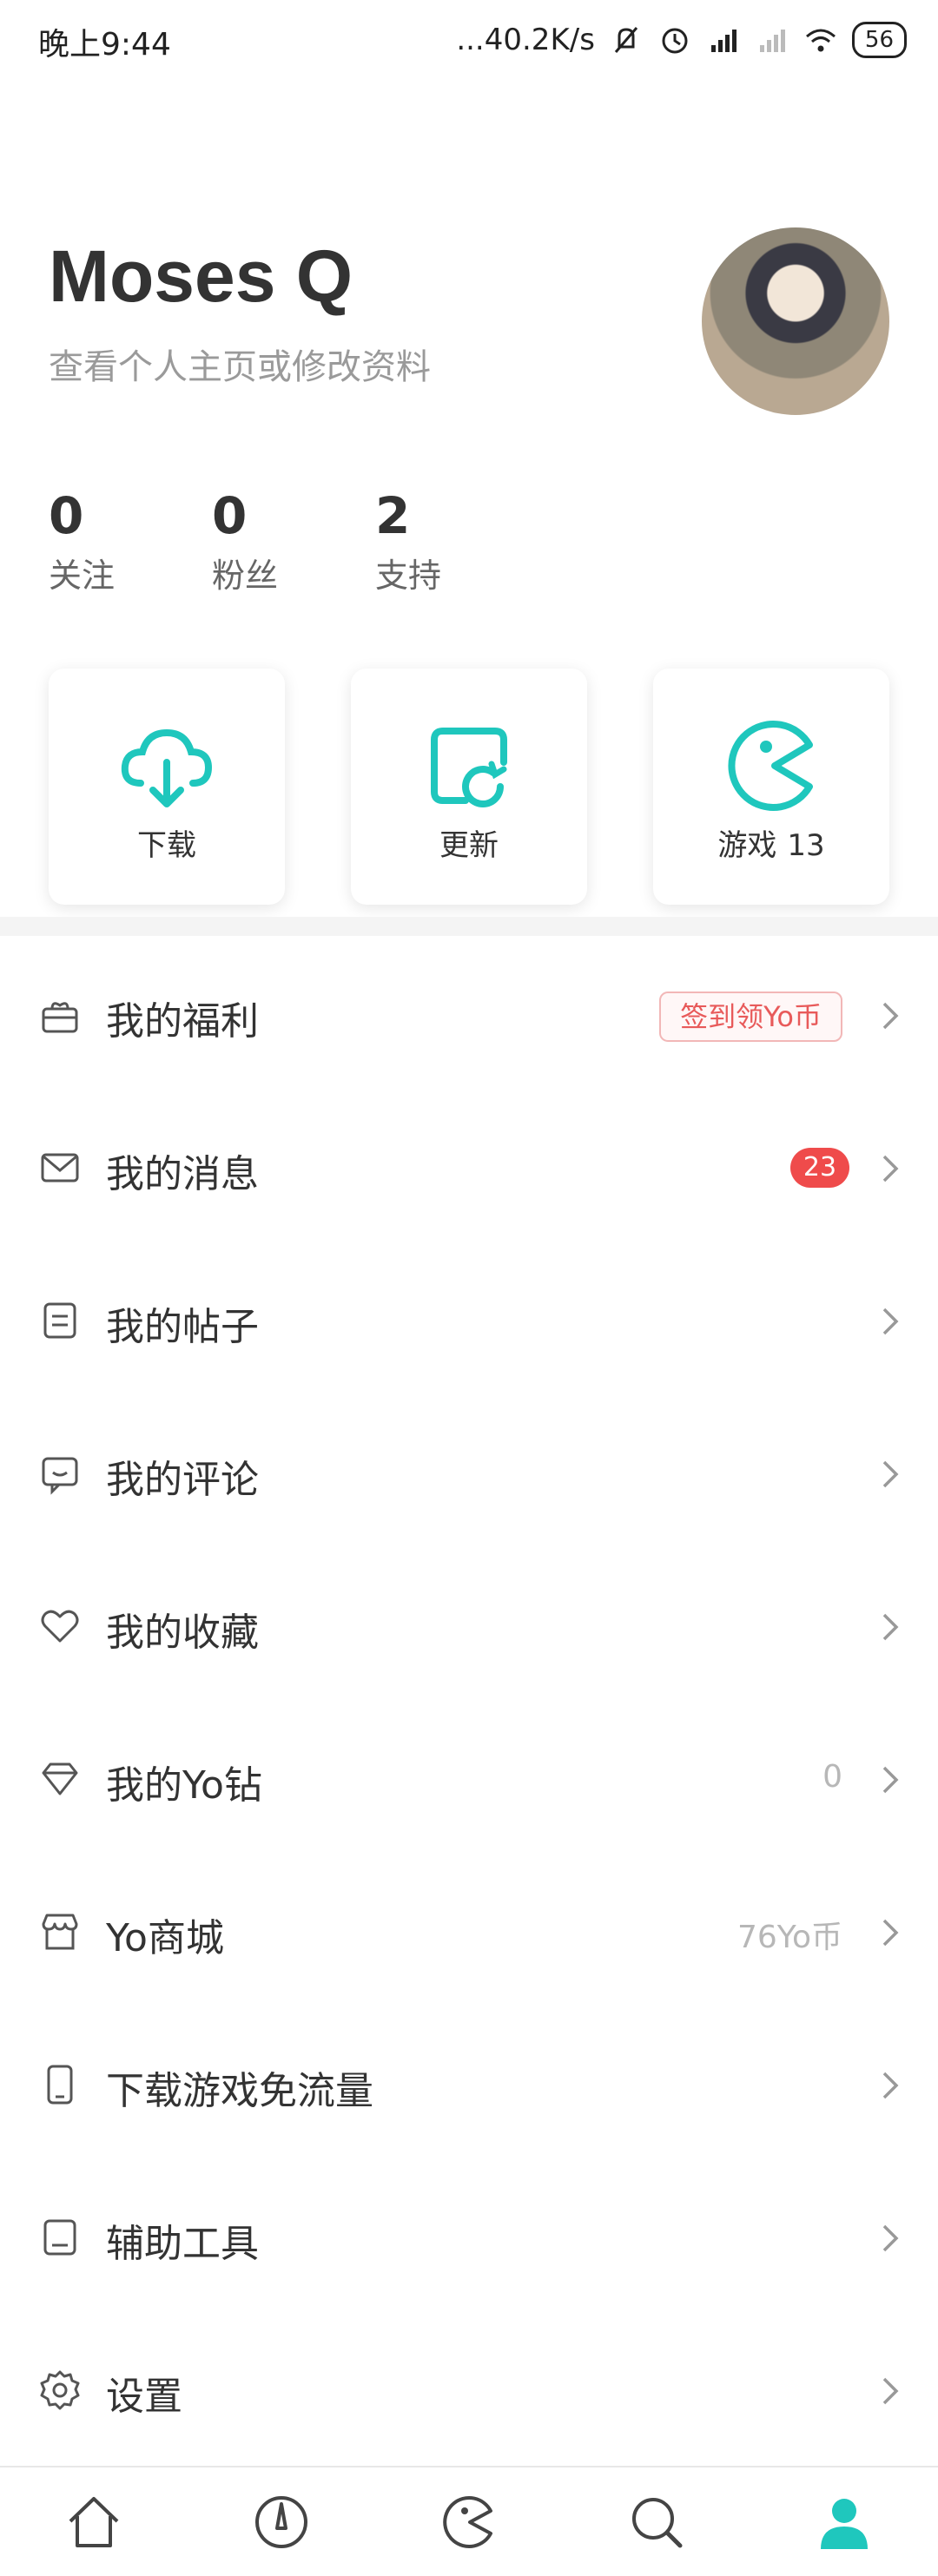 This screenshot has height=2576, width=938. Describe the element at coordinates (469, 767) in the screenshot. I see `update-icon` at that location.